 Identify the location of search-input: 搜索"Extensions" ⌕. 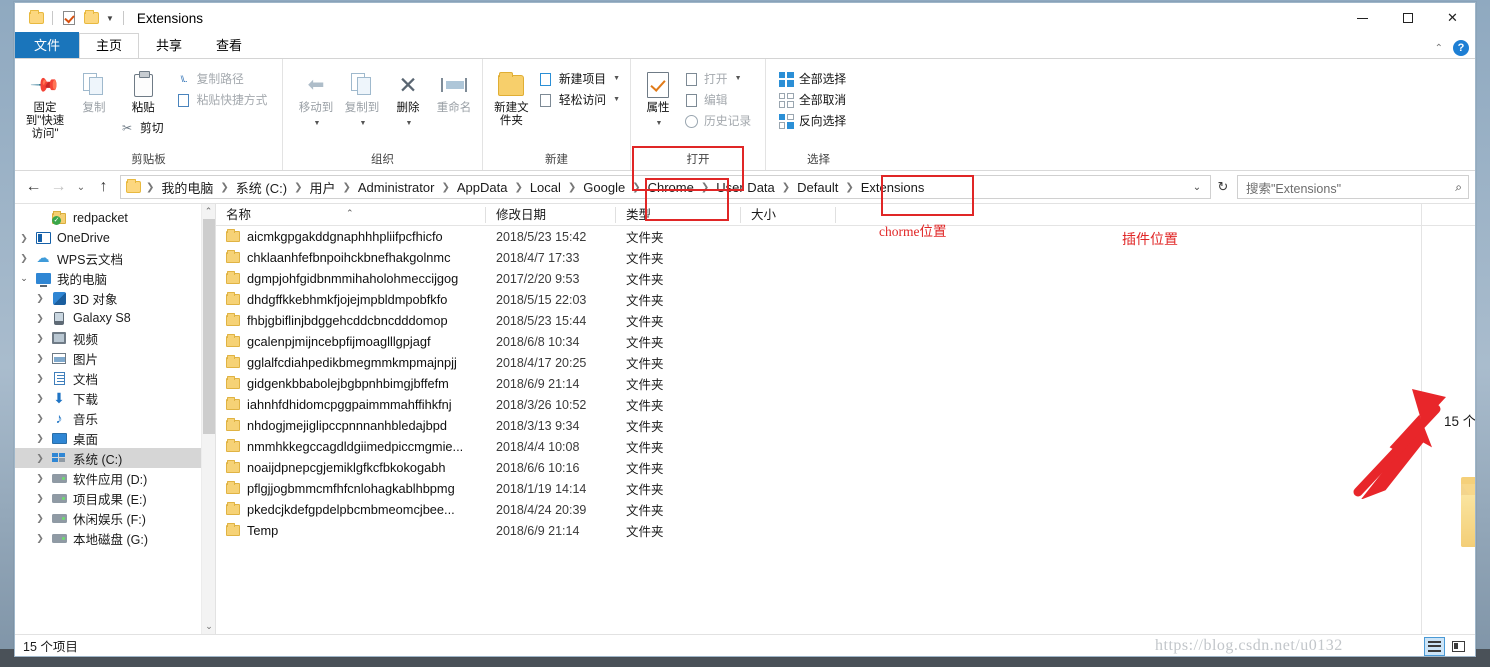
(1353, 187).